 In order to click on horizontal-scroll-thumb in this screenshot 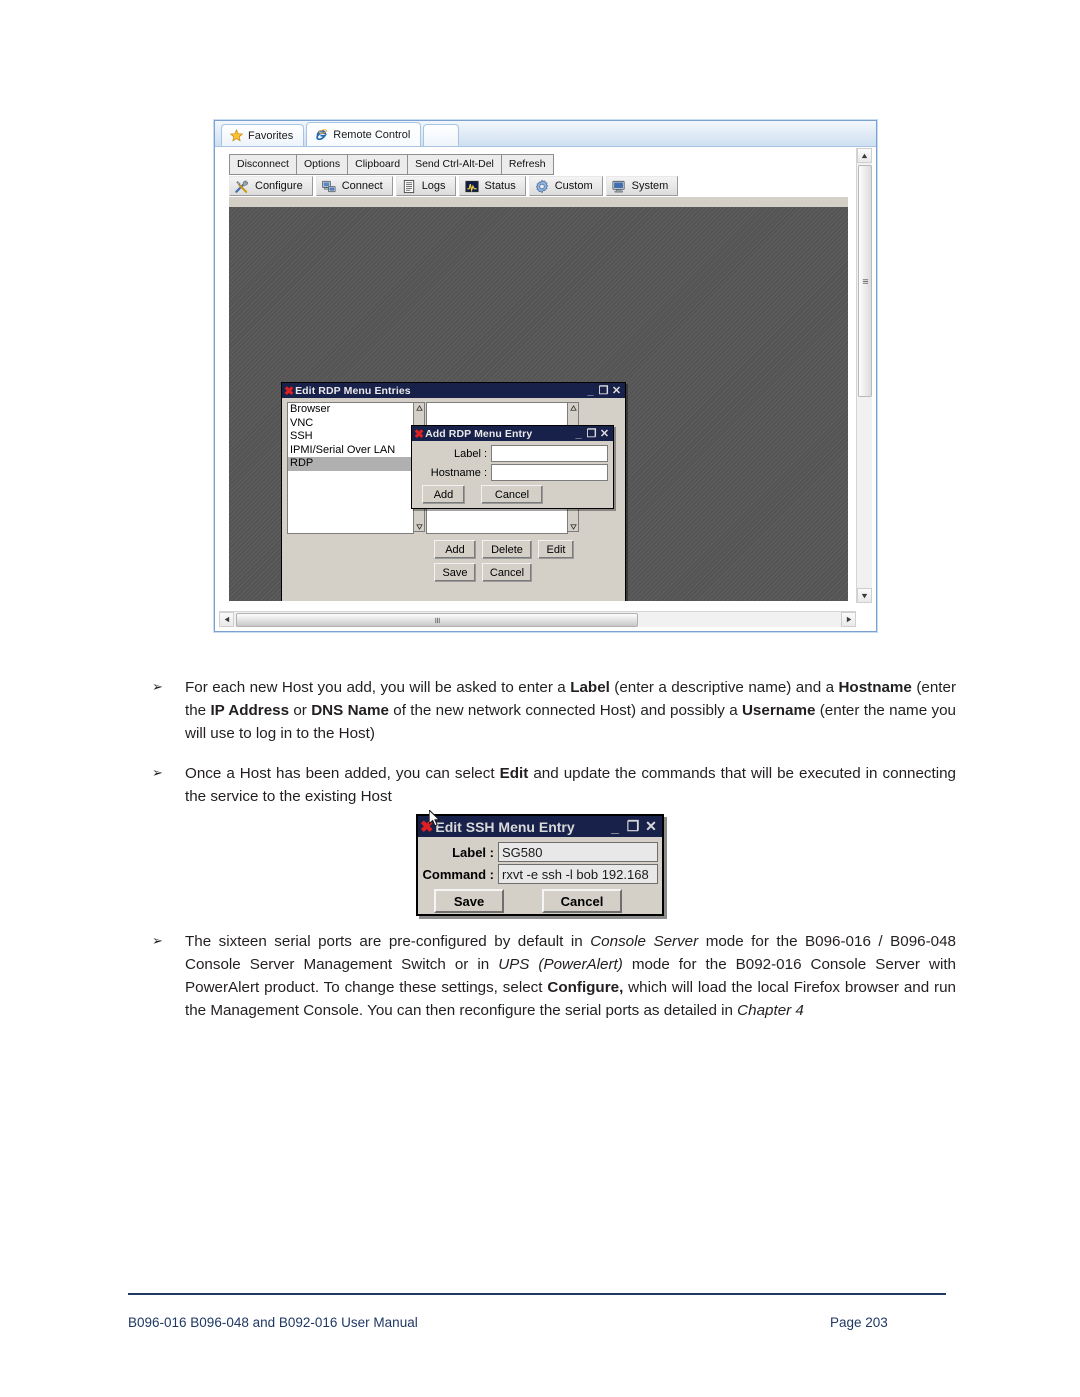, I will do `click(437, 620)`.